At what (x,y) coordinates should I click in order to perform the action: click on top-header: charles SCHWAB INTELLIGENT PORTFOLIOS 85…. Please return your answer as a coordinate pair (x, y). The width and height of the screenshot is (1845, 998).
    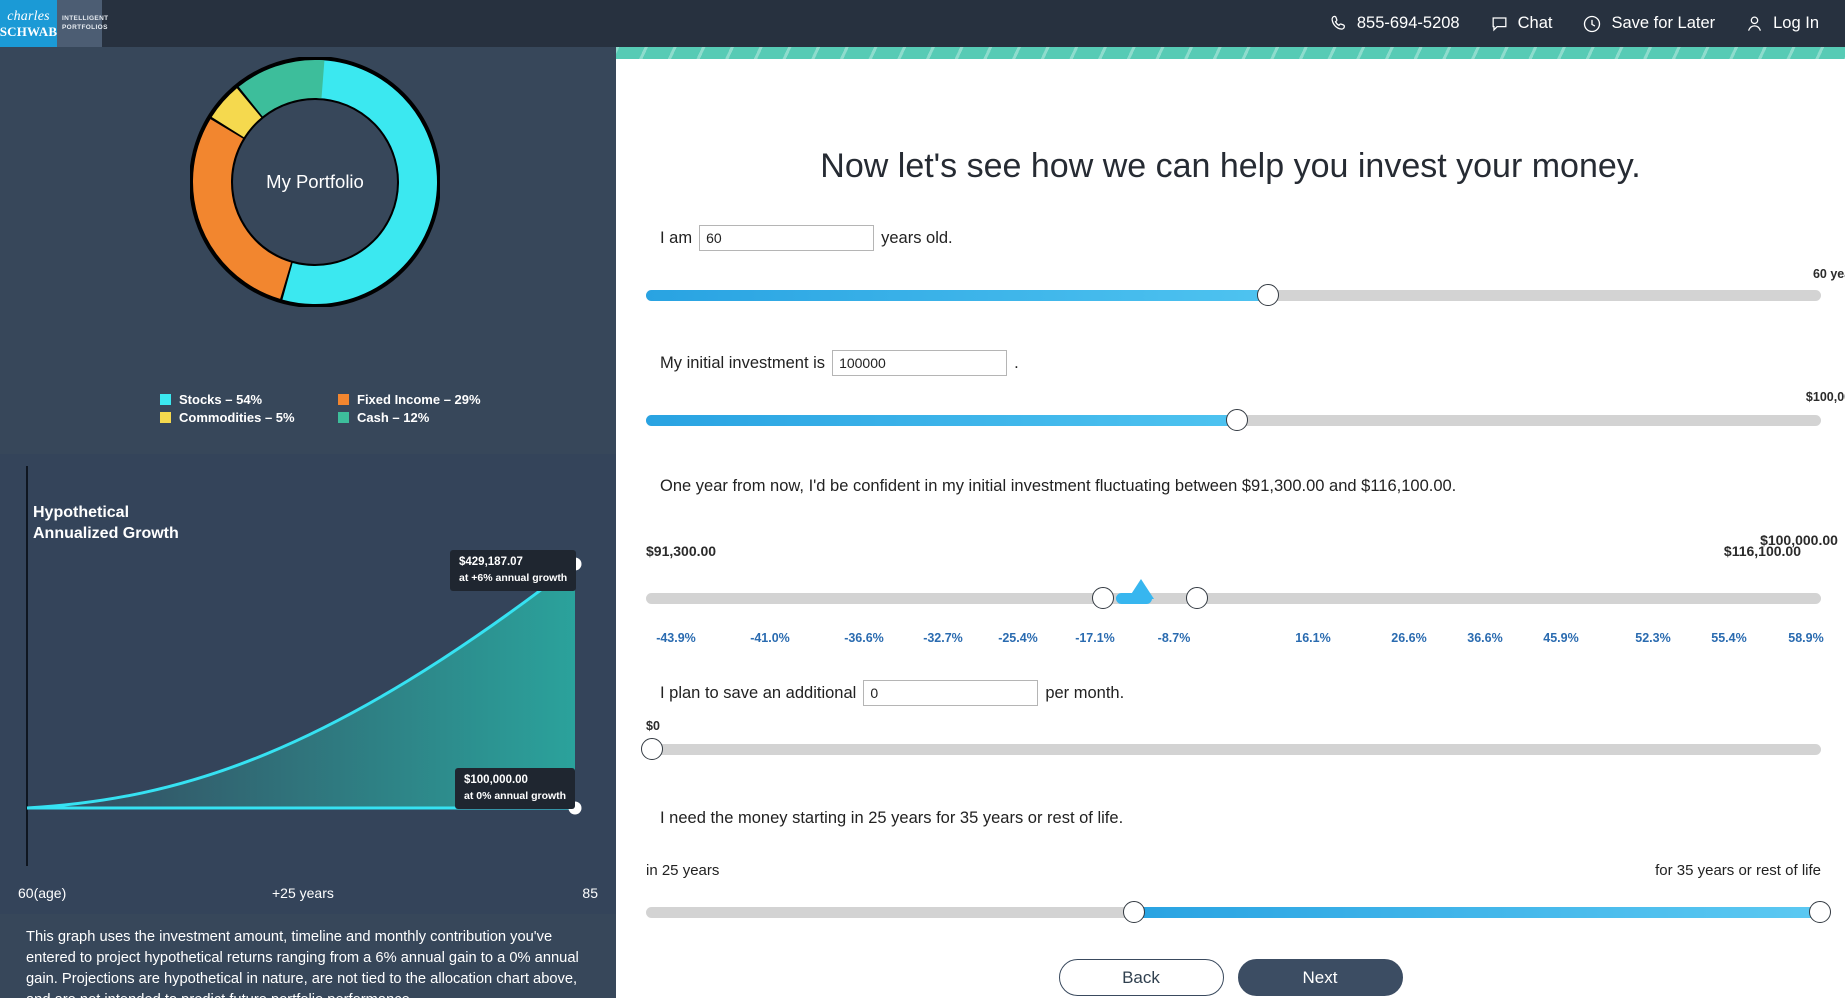
    Looking at the image, I should click on (922, 23).